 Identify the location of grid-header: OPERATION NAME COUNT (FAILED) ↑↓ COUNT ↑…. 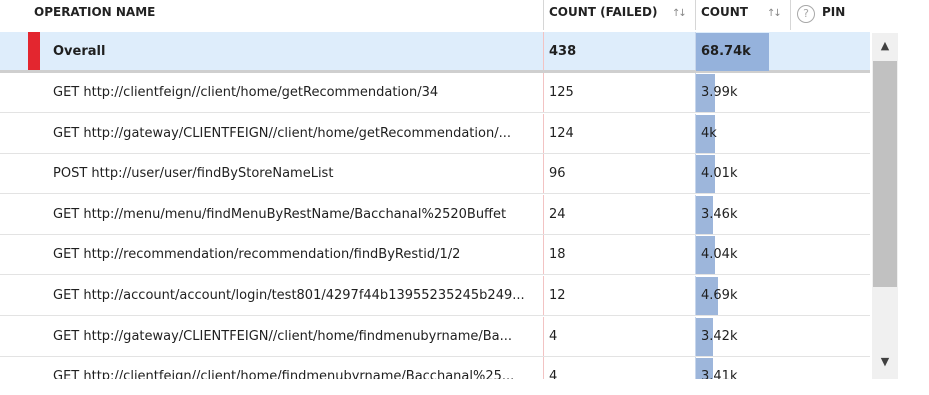
(435, 16).